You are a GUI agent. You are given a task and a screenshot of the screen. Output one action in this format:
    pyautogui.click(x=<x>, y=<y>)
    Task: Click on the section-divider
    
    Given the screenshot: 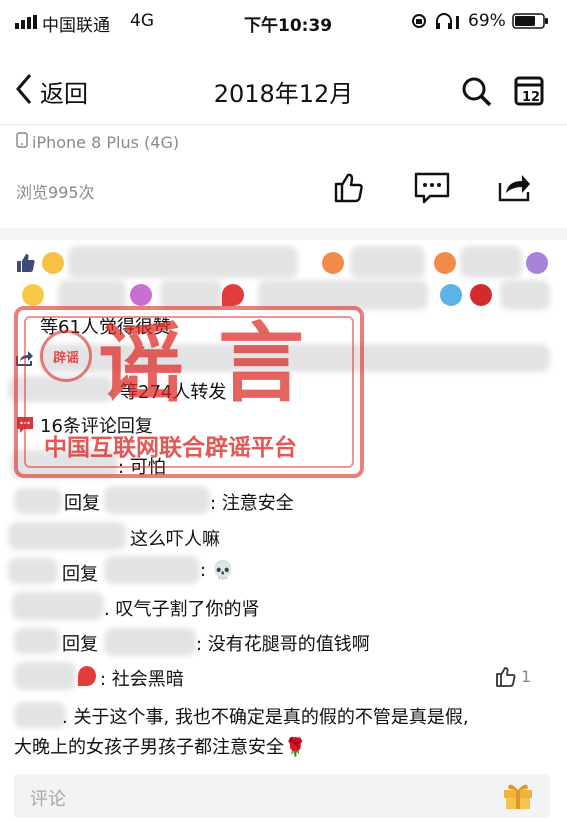 What is the action you would take?
    pyautogui.click(x=283, y=234)
    